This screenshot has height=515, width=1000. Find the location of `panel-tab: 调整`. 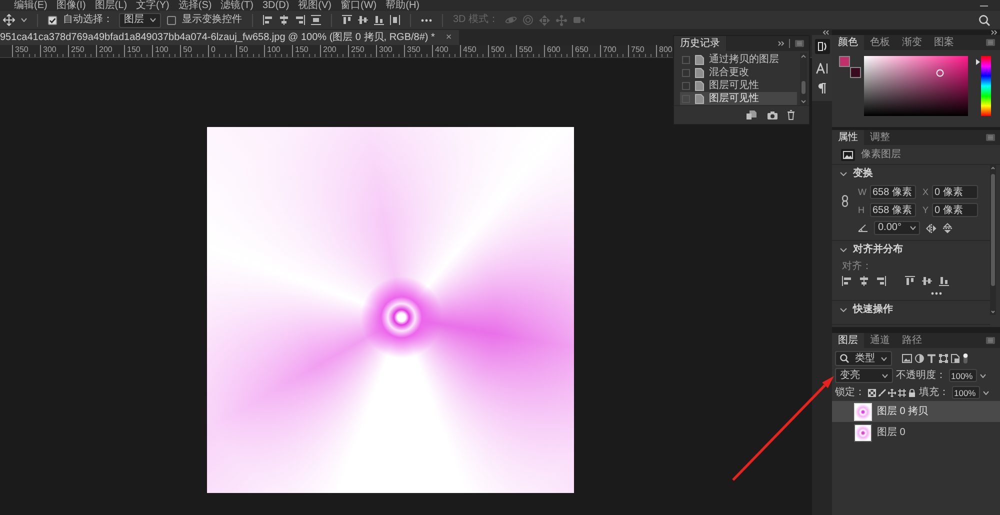

panel-tab: 调整 is located at coordinates (880, 137).